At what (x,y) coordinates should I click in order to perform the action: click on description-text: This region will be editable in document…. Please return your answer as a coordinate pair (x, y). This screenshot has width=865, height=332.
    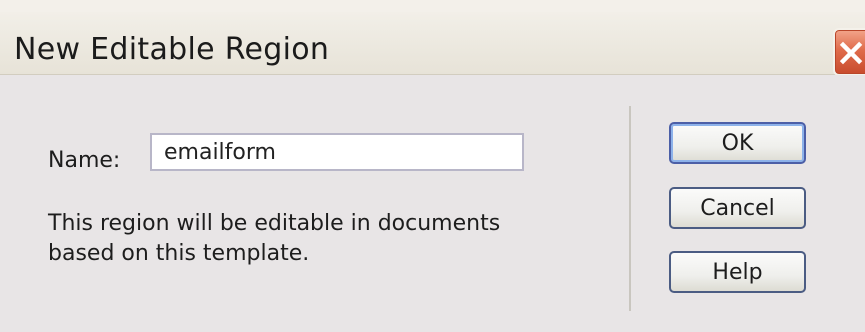
    Looking at the image, I should click on (274, 238).